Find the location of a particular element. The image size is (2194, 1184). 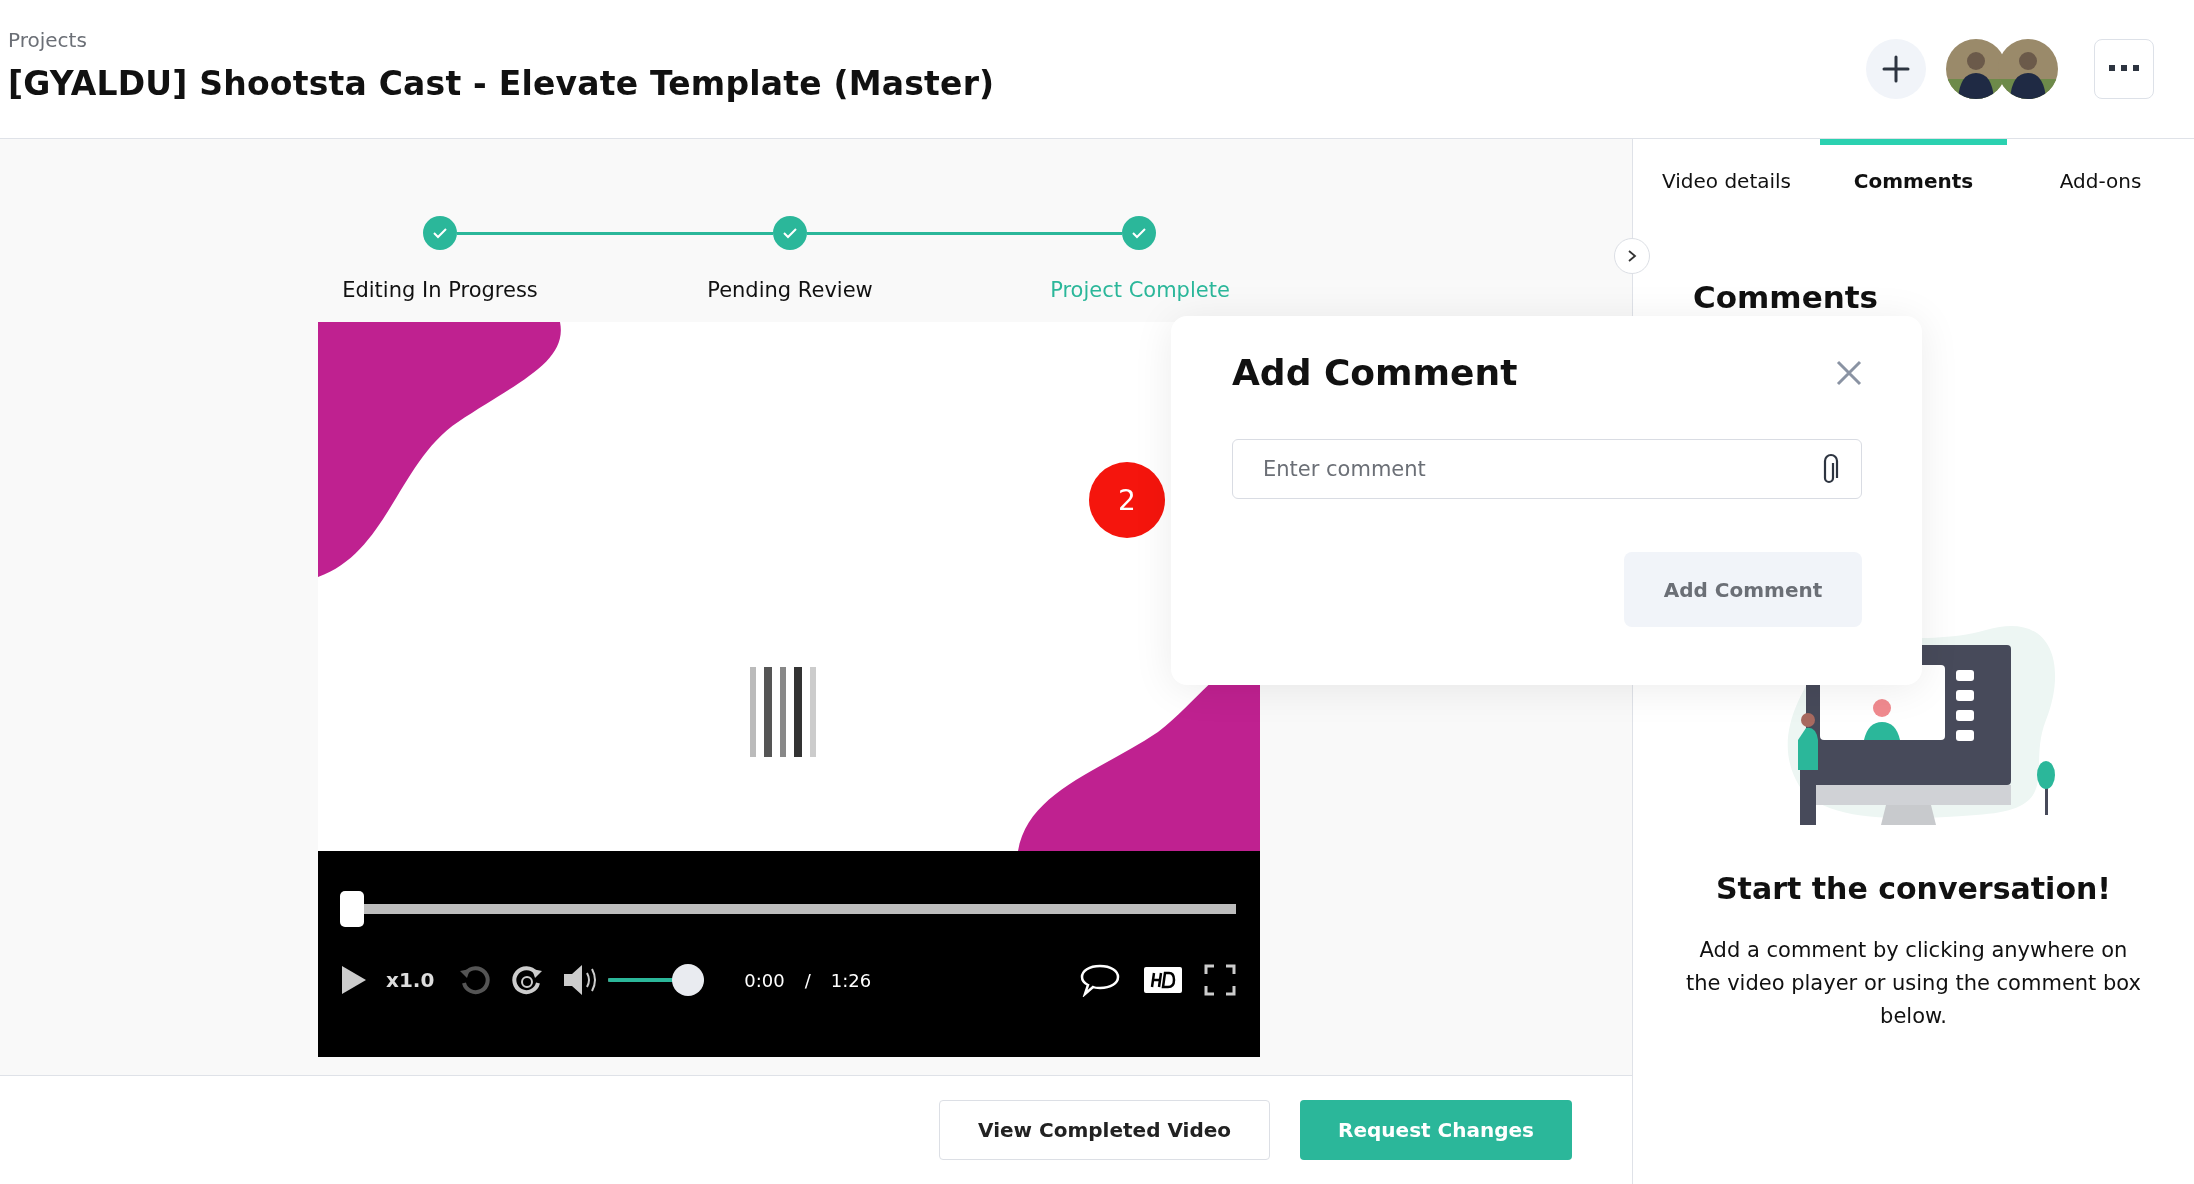

view-video-button: View Completed Video is located at coordinates (1105, 1130).